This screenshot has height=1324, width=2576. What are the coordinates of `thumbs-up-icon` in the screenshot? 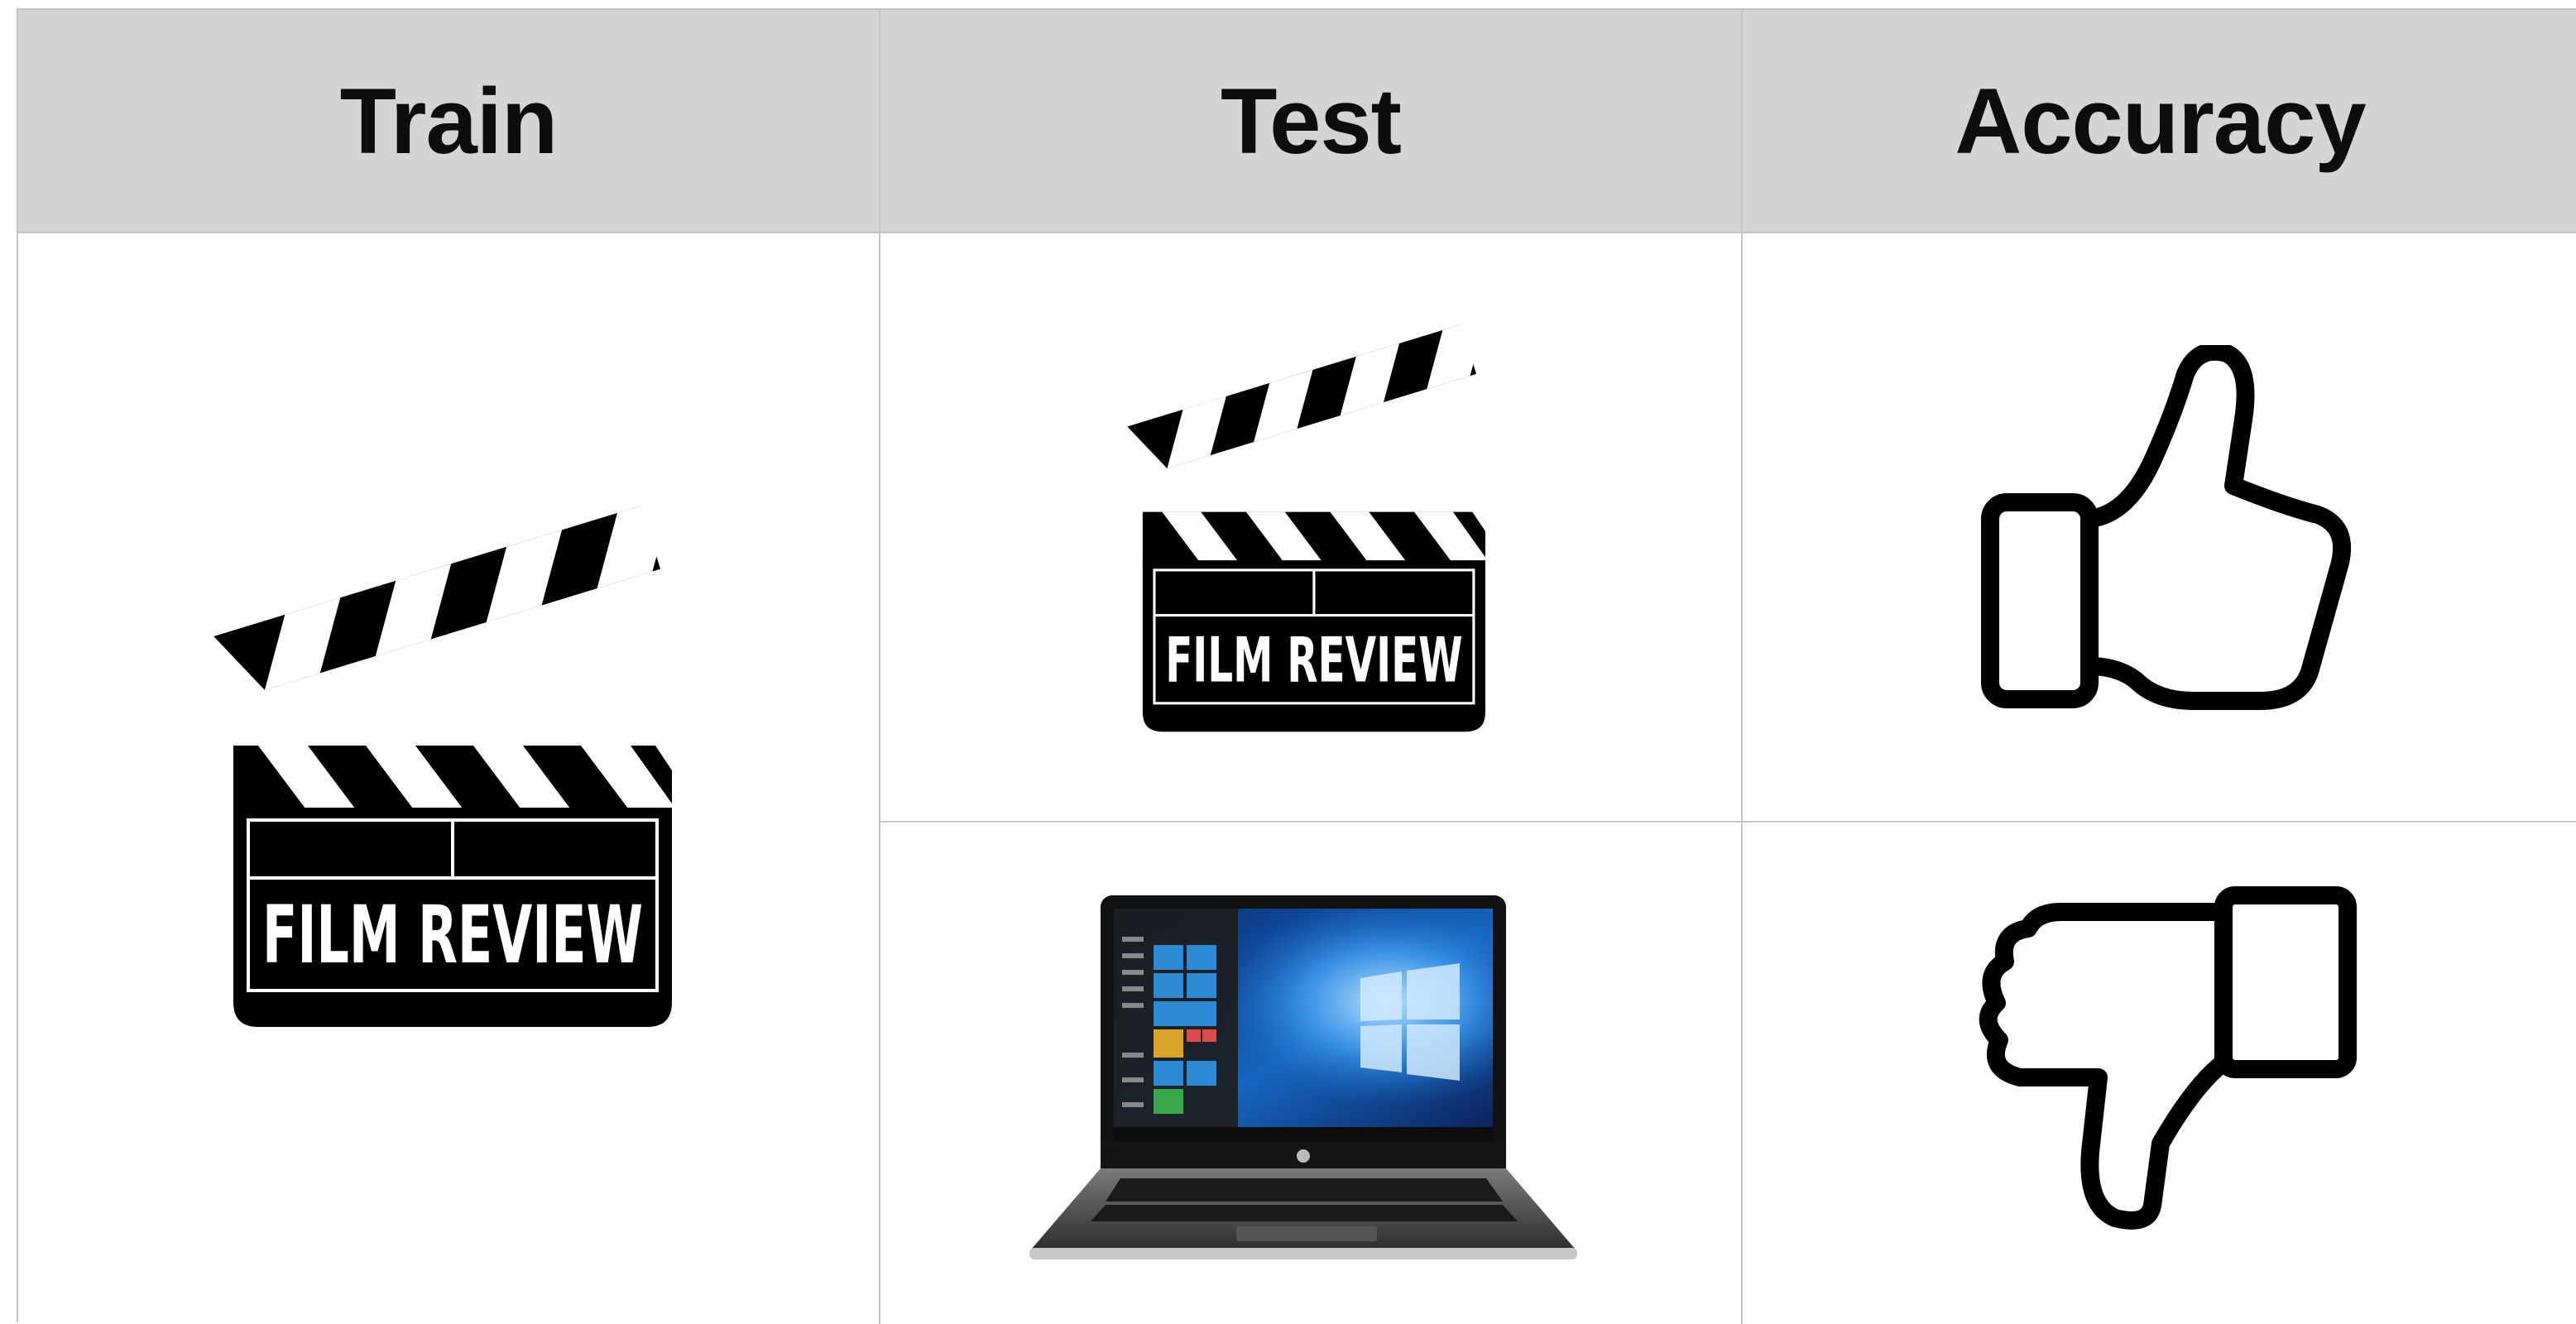 It's located at (2166, 527).